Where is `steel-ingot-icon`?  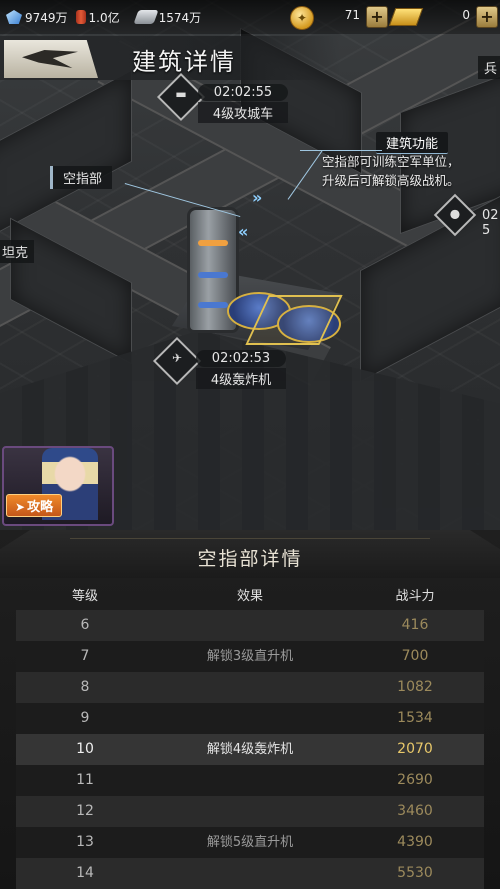
steel-ingot-icon is located at coordinates (146, 17).